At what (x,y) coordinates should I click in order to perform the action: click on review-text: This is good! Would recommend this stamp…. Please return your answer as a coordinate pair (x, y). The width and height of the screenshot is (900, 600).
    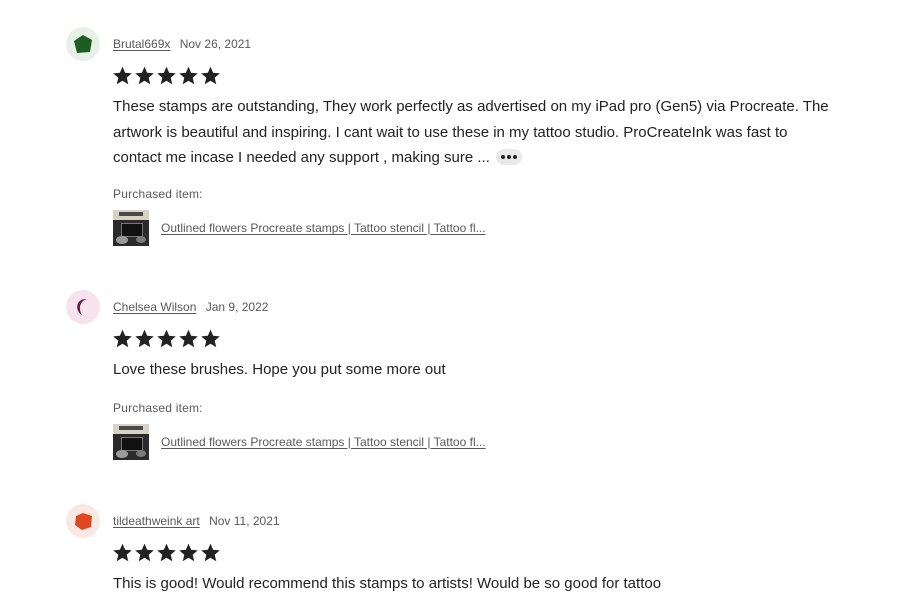
    Looking at the image, I should click on (387, 583).